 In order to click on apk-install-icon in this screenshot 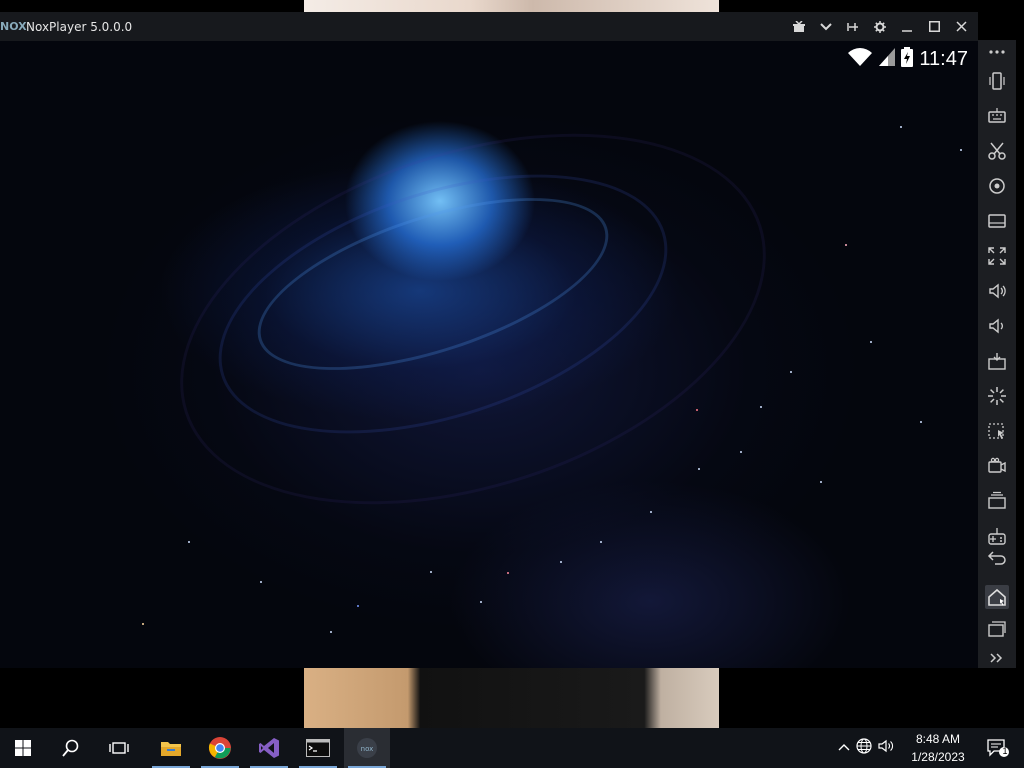, I will do `click(997, 361)`.